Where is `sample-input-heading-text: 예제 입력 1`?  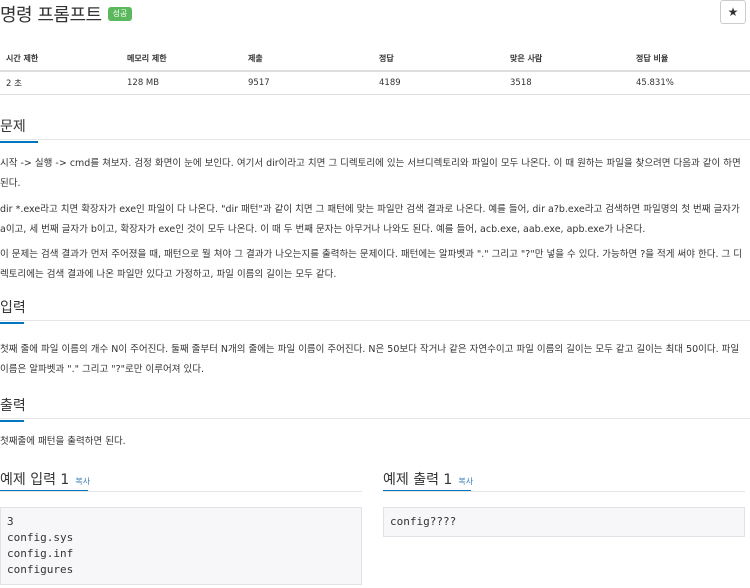
sample-input-heading-text: 예제 입력 1 is located at coordinates (35, 480).